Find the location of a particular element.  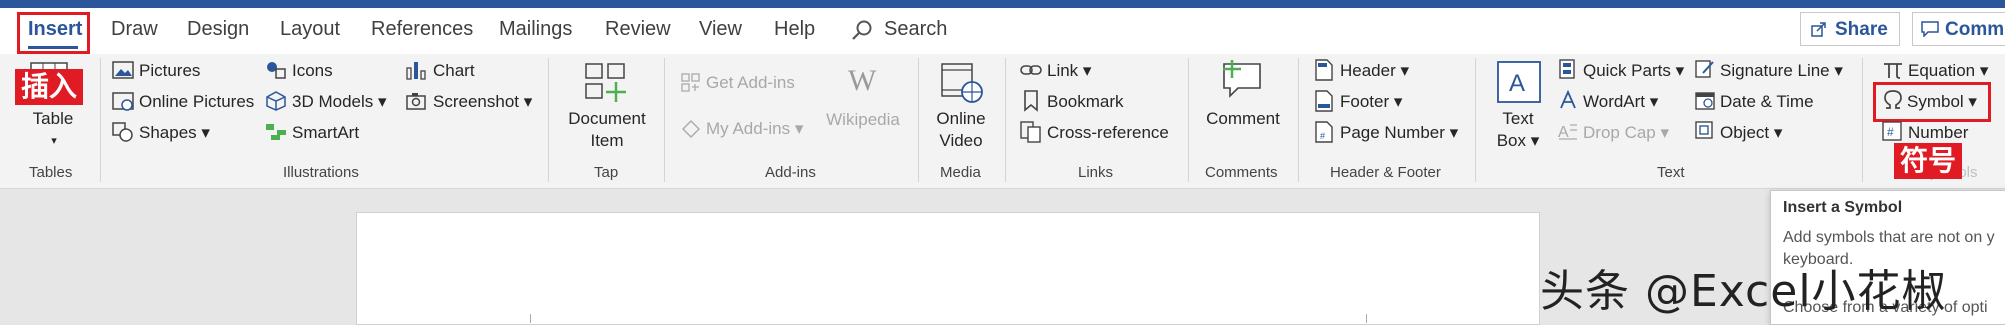

symbol-highlight-box is located at coordinates (1932, 102).